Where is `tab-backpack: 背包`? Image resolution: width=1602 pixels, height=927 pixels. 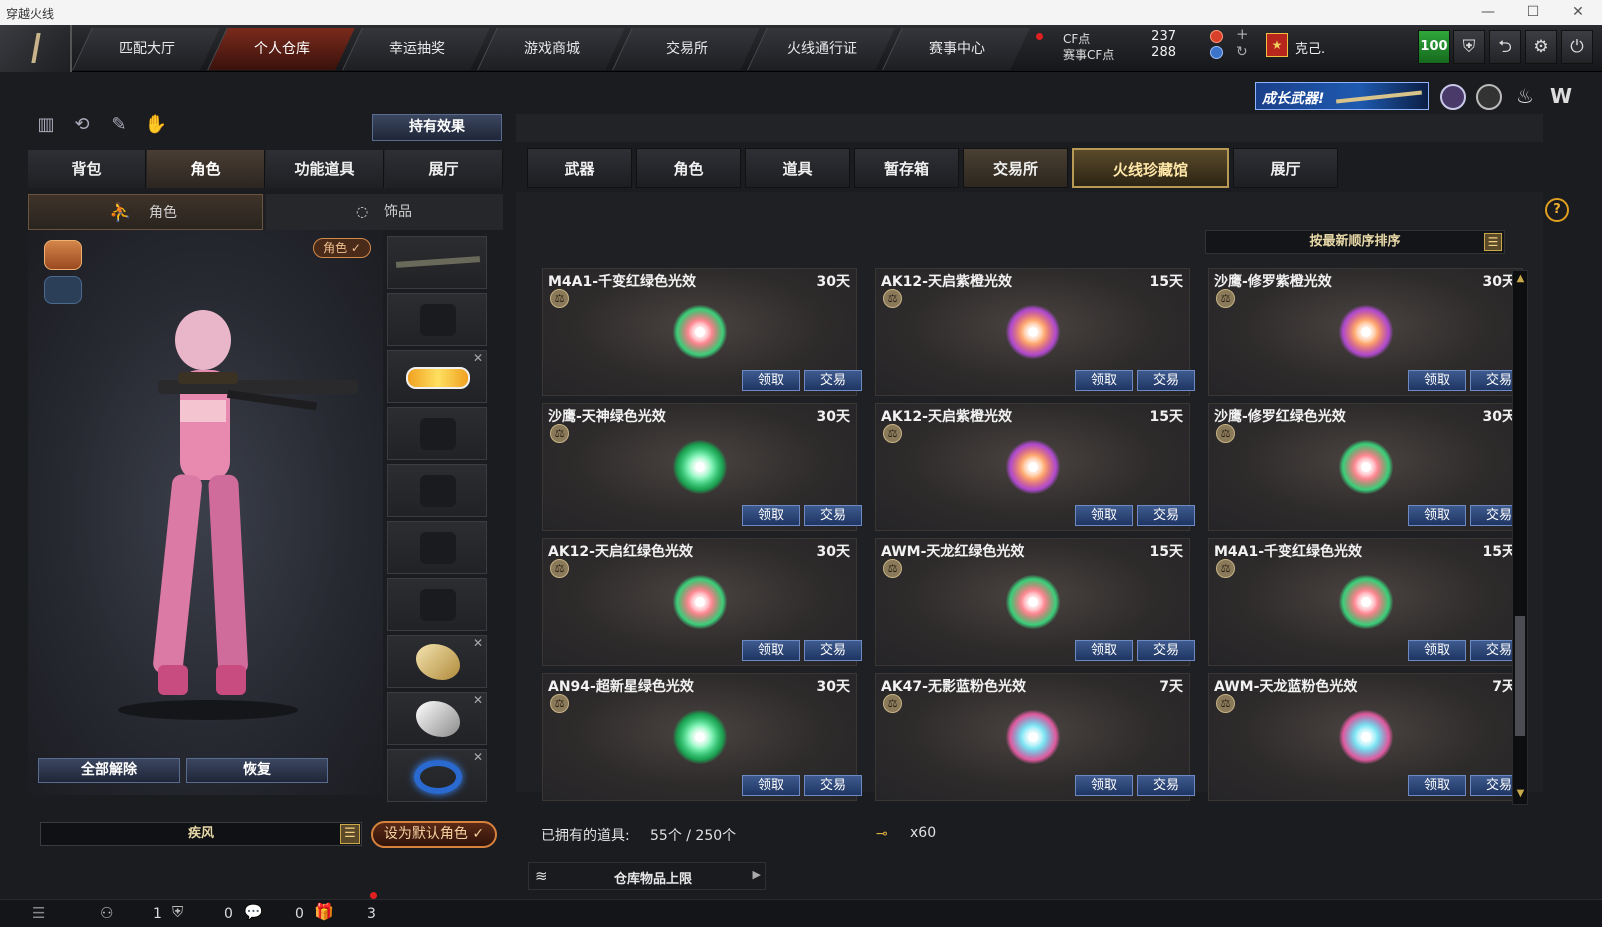 tab-backpack: 背包 is located at coordinates (87, 169).